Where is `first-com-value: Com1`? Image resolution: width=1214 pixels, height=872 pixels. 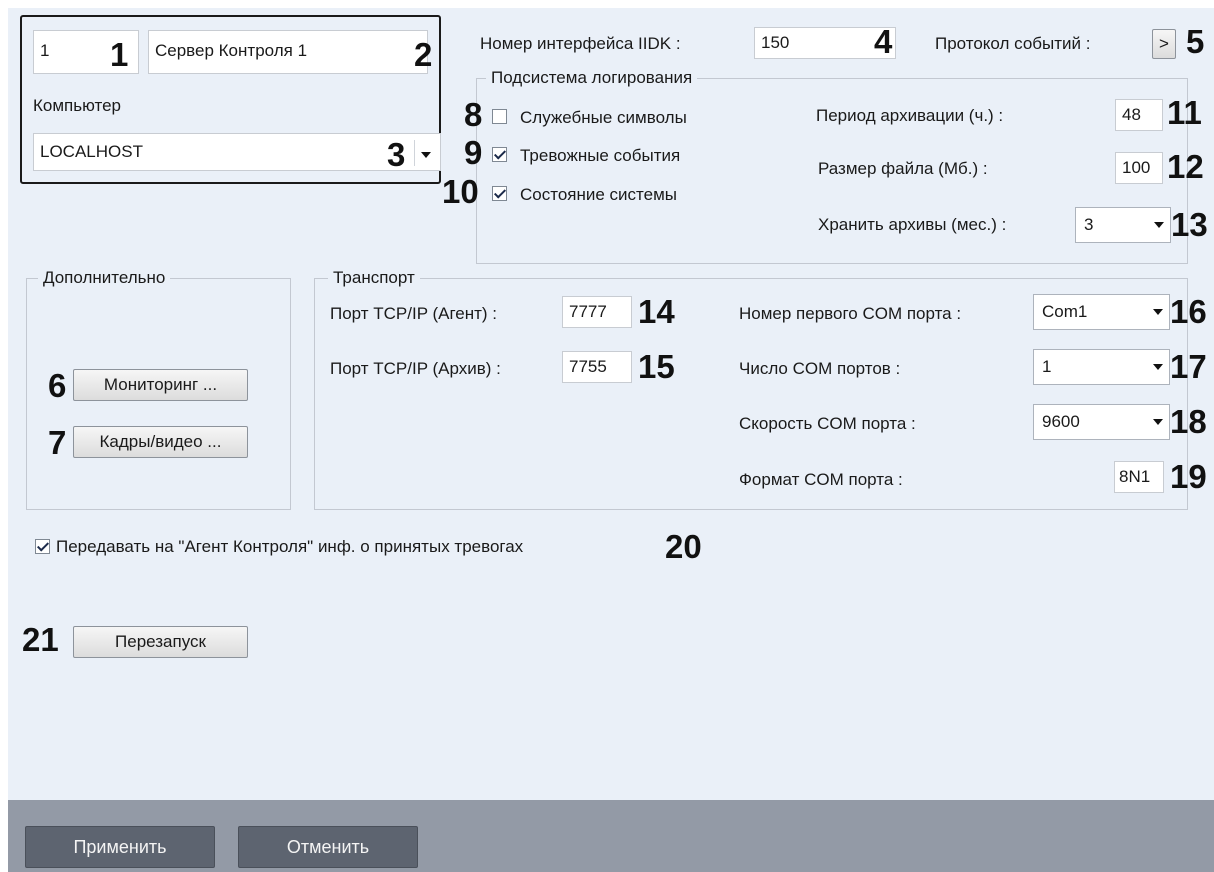
first-com-value: Com1 is located at coordinates (1065, 311).